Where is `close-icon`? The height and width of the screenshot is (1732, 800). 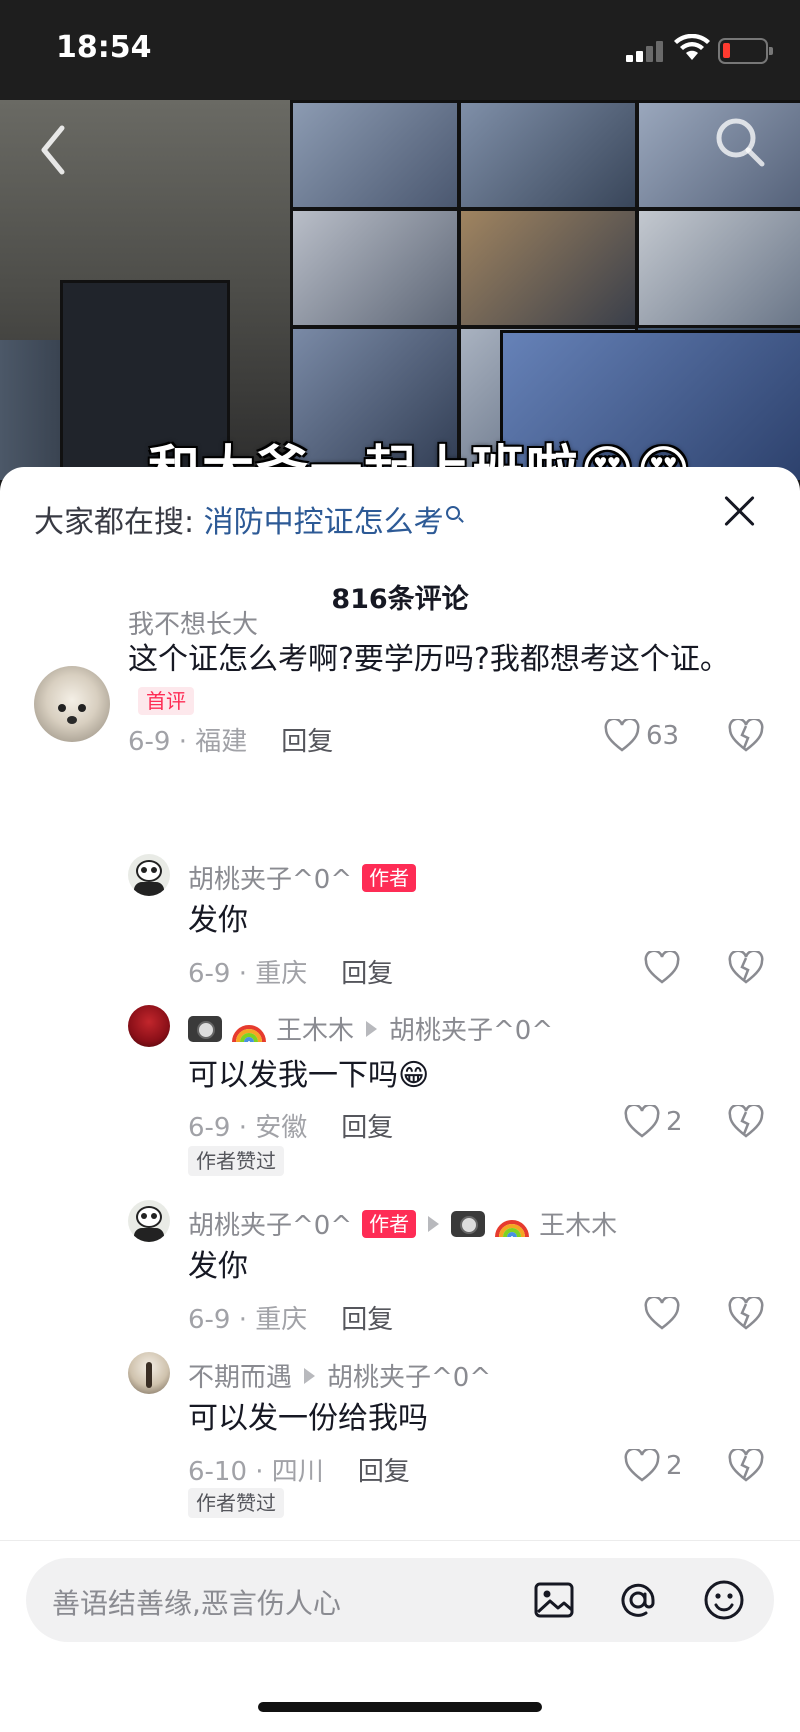 close-icon is located at coordinates (740, 511).